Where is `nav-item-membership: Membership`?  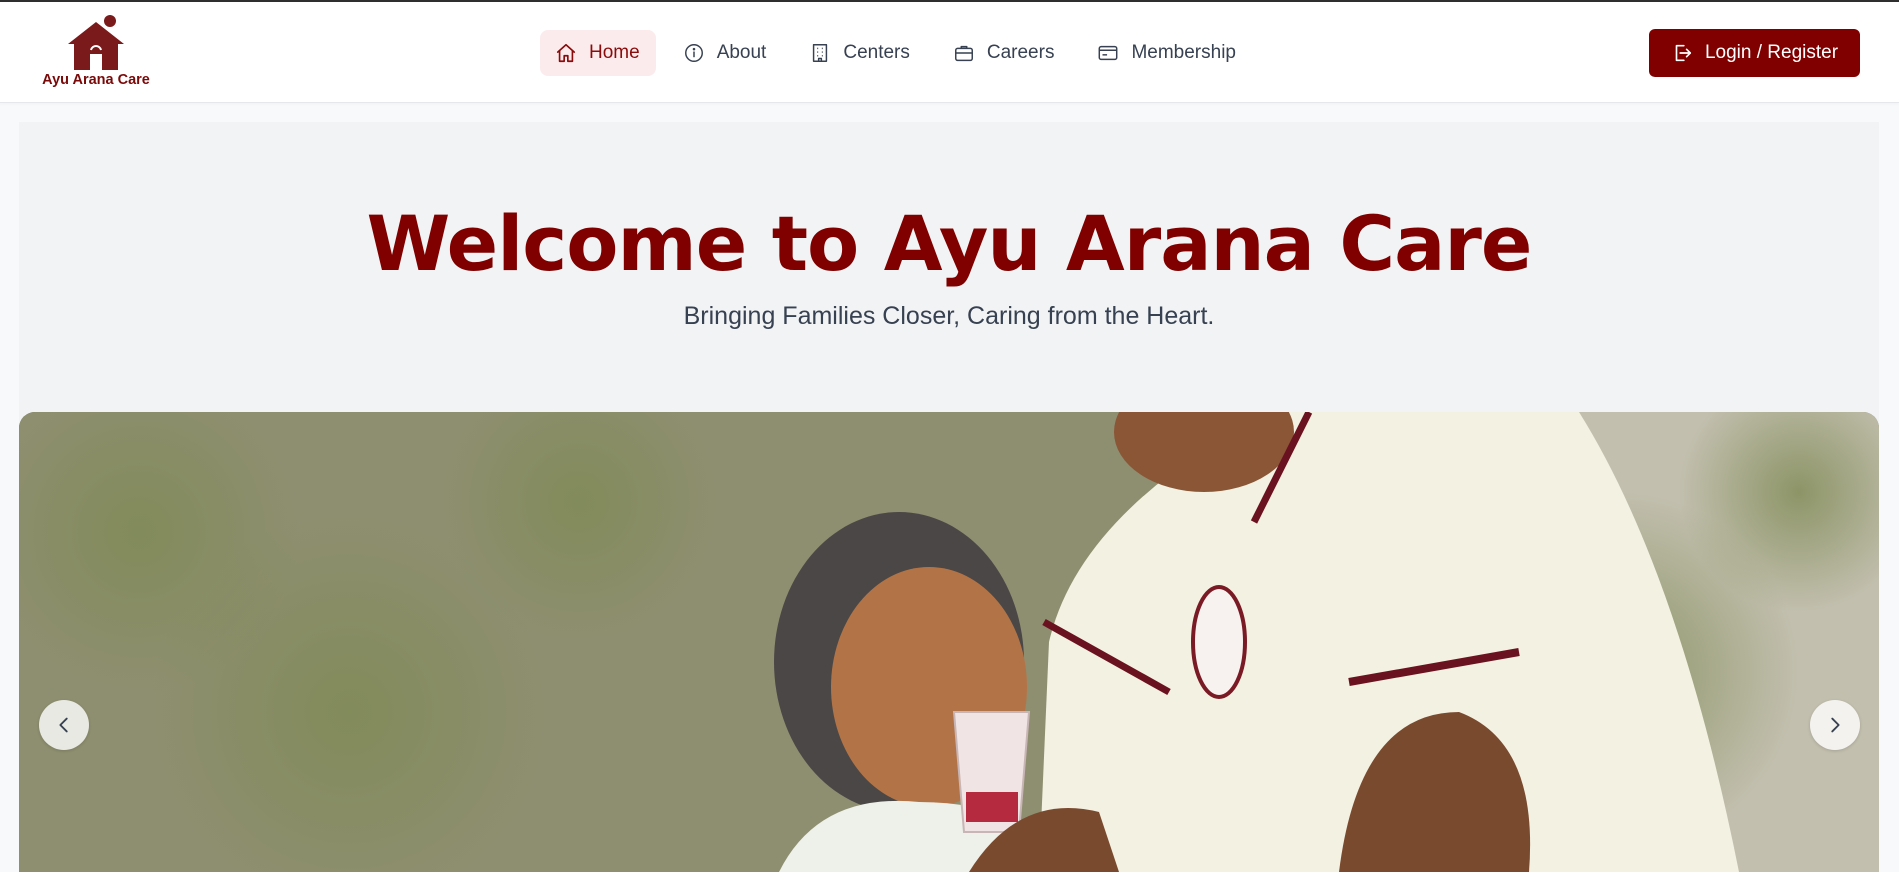 nav-item-membership: Membership is located at coordinates (1167, 53).